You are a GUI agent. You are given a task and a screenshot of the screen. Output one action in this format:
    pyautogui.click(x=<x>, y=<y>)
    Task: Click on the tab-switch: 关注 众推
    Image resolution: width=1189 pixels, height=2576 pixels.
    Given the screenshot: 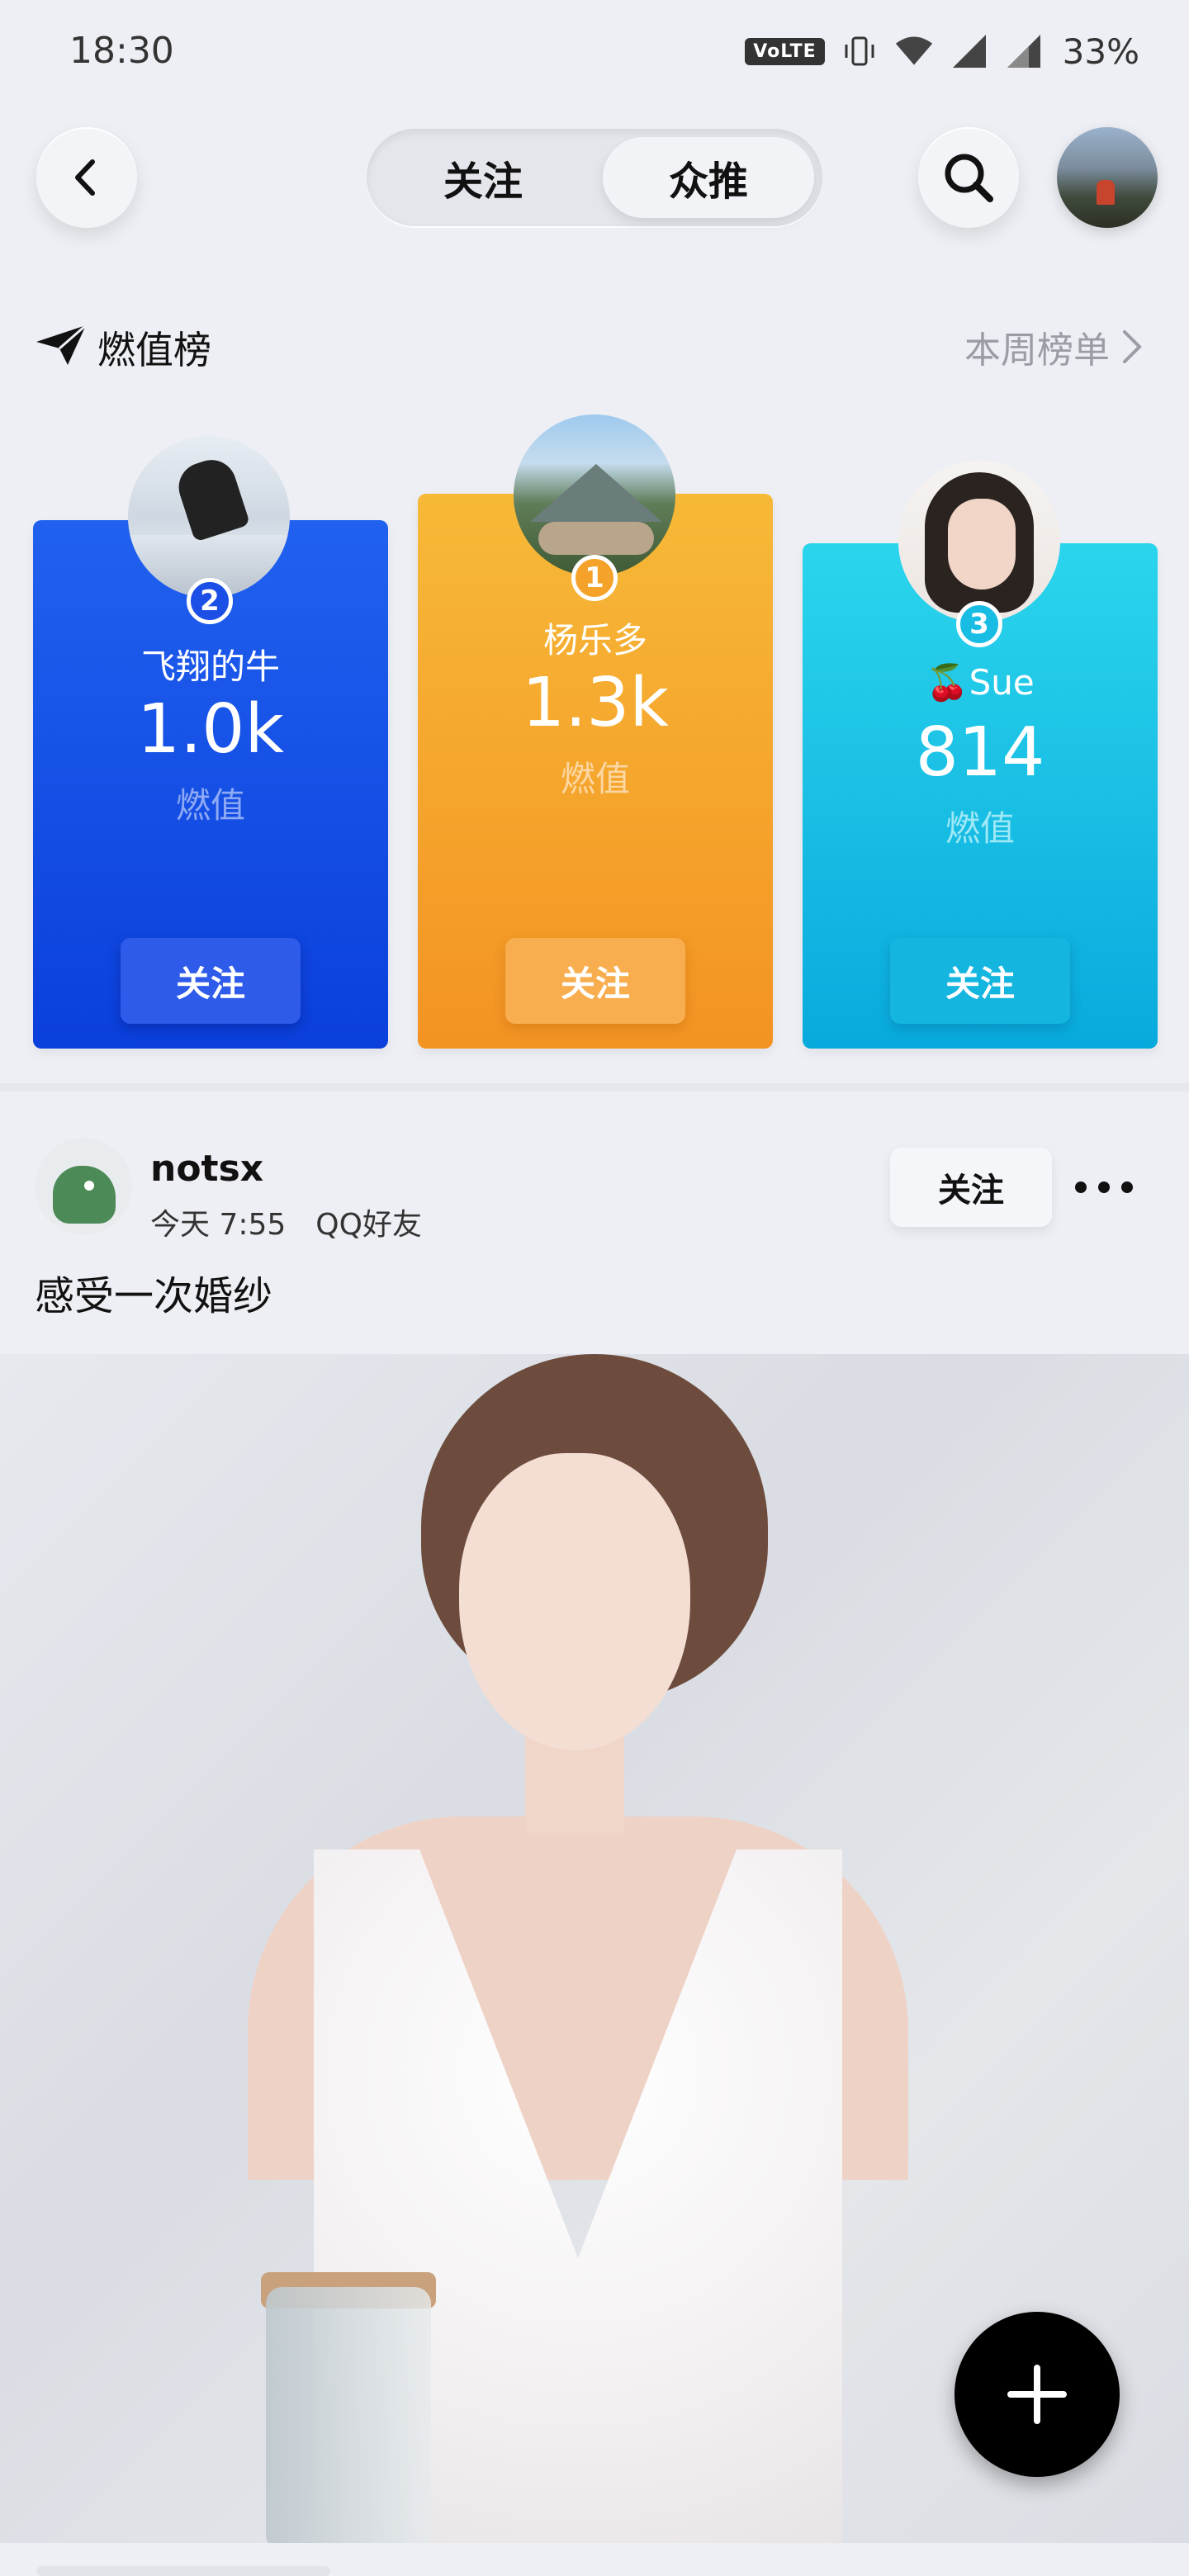 What is the action you would take?
    pyautogui.click(x=594, y=177)
    